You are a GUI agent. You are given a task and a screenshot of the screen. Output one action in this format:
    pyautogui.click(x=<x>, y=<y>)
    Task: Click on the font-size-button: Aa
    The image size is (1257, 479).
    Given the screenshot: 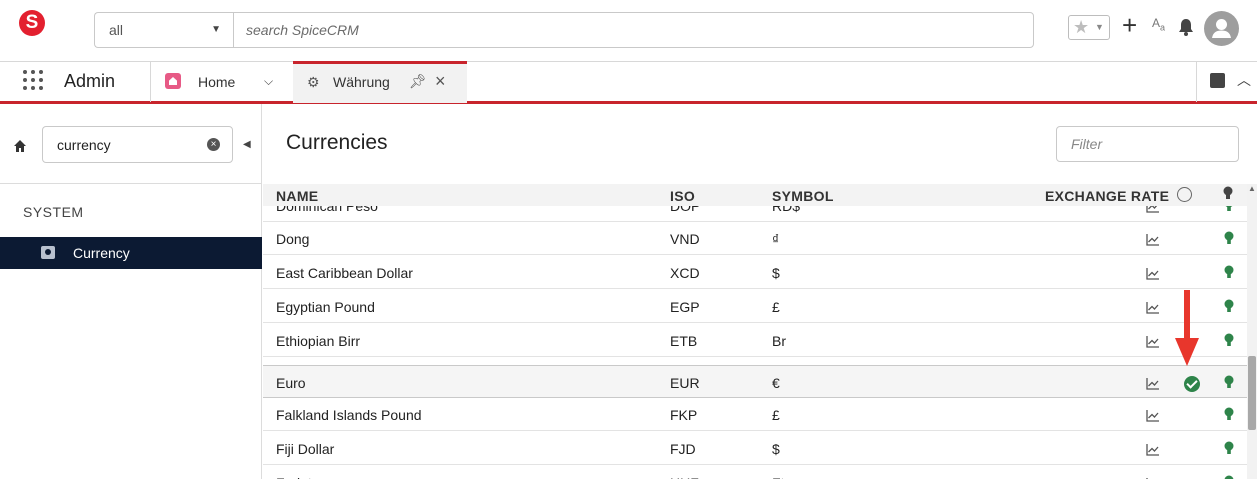 What is the action you would take?
    pyautogui.click(x=1158, y=24)
    